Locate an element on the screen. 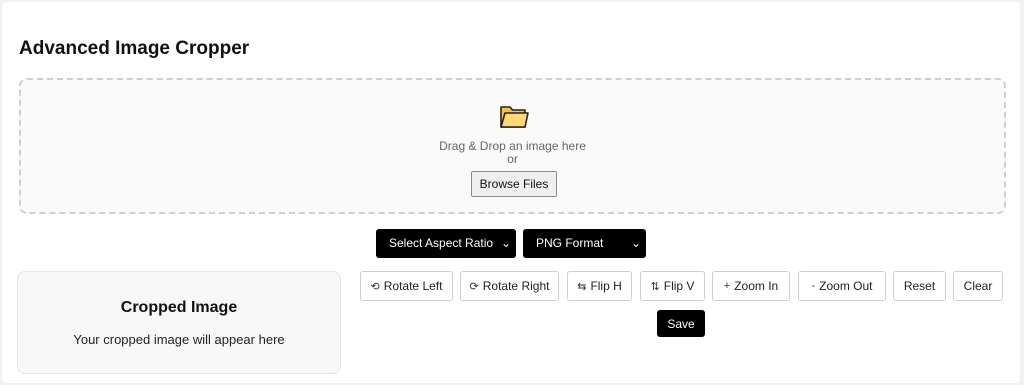  folder-icon is located at coordinates (514, 117).